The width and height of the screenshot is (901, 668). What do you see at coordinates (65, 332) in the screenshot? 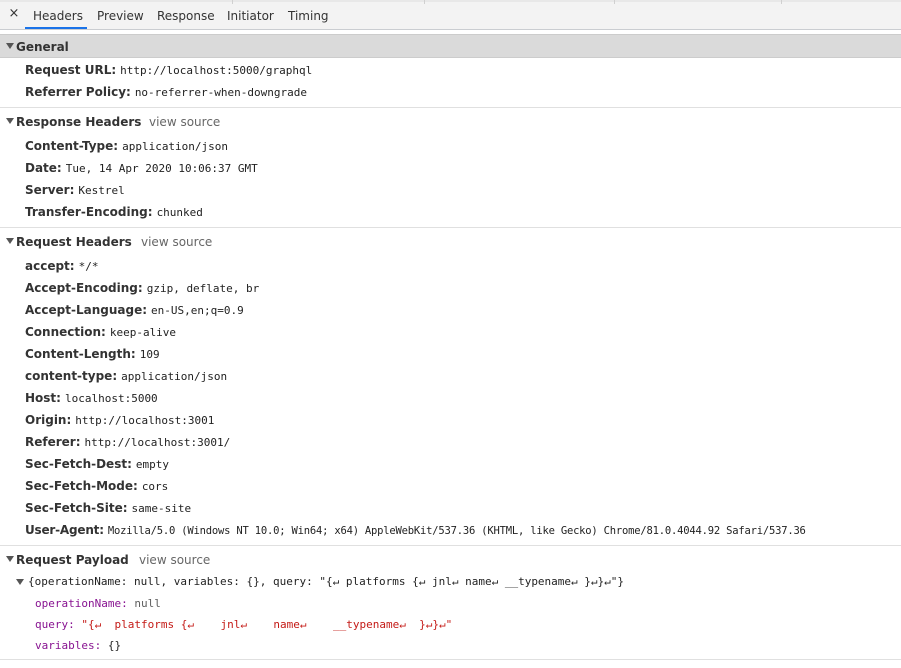
I see `header-key: Connection:` at bounding box center [65, 332].